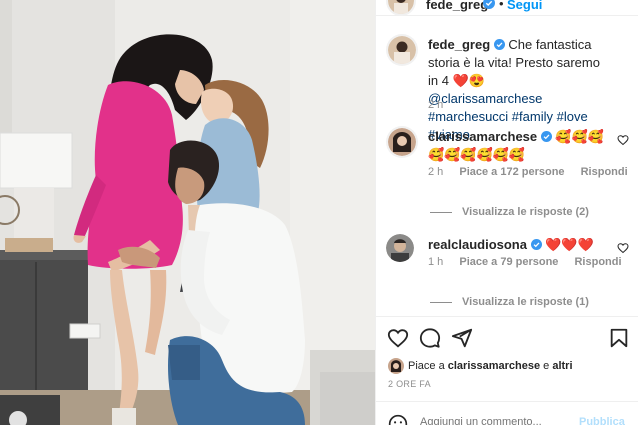  Describe the element at coordinates (428, 366) in the screenshot. I see `likes-prefix: Piace a` at that location.